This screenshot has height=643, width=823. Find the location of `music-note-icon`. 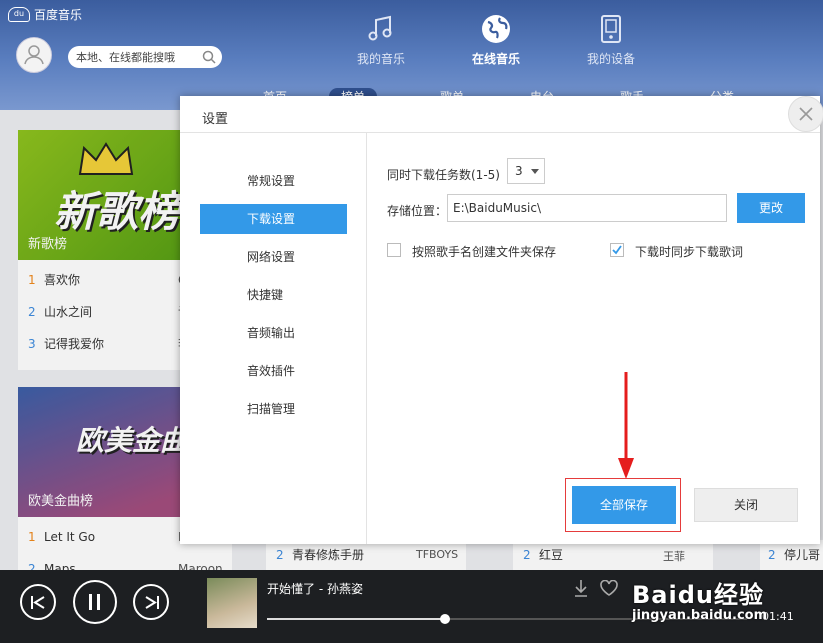

music-note-icon is located at coordinates (380, 28).